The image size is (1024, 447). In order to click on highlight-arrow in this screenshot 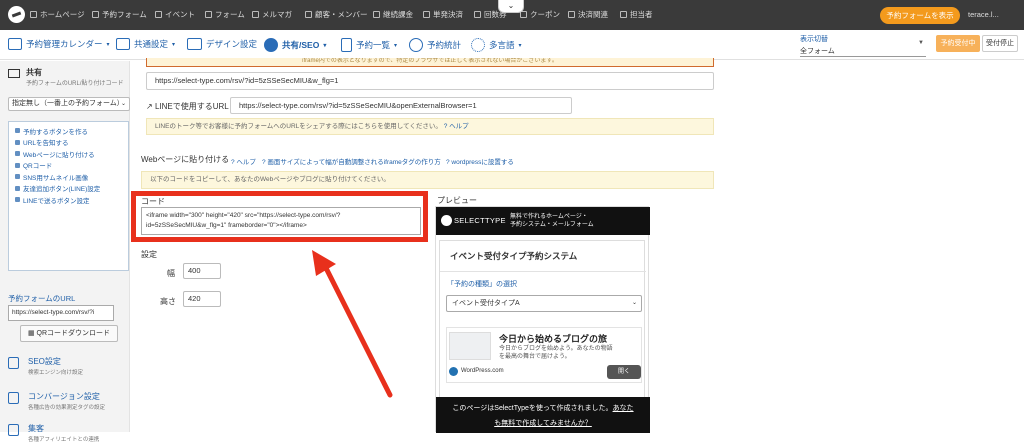, I will do `click(352, 324)`.